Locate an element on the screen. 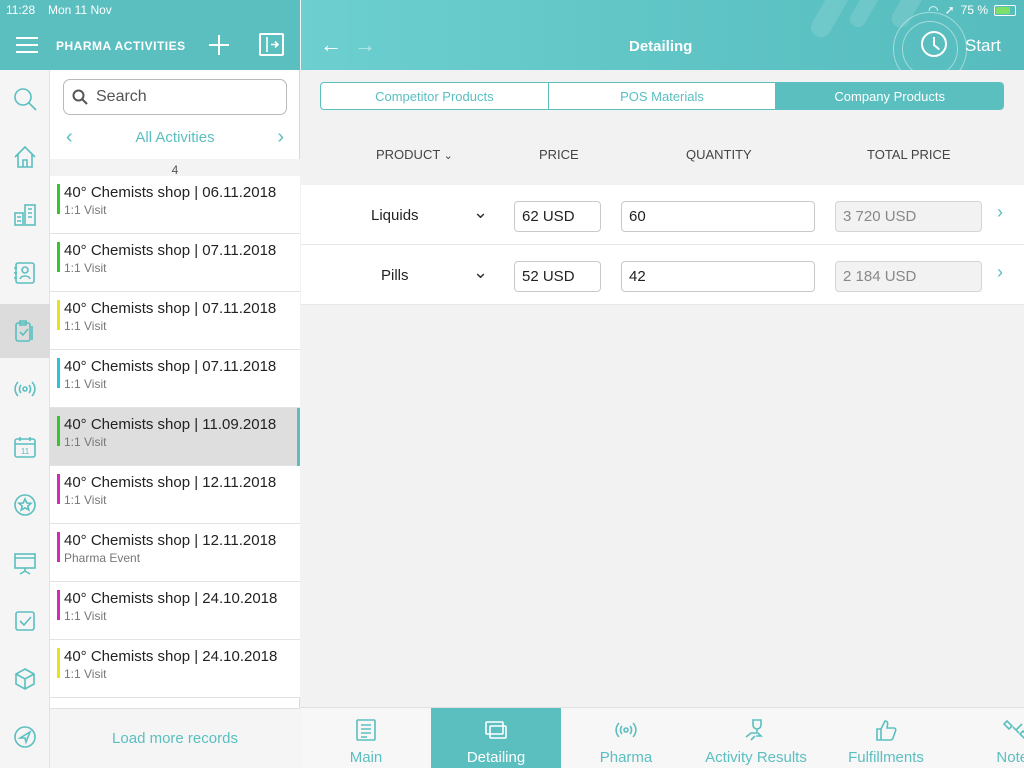  chevron-left-icon: ‹ is located at coordinates (69, 137).